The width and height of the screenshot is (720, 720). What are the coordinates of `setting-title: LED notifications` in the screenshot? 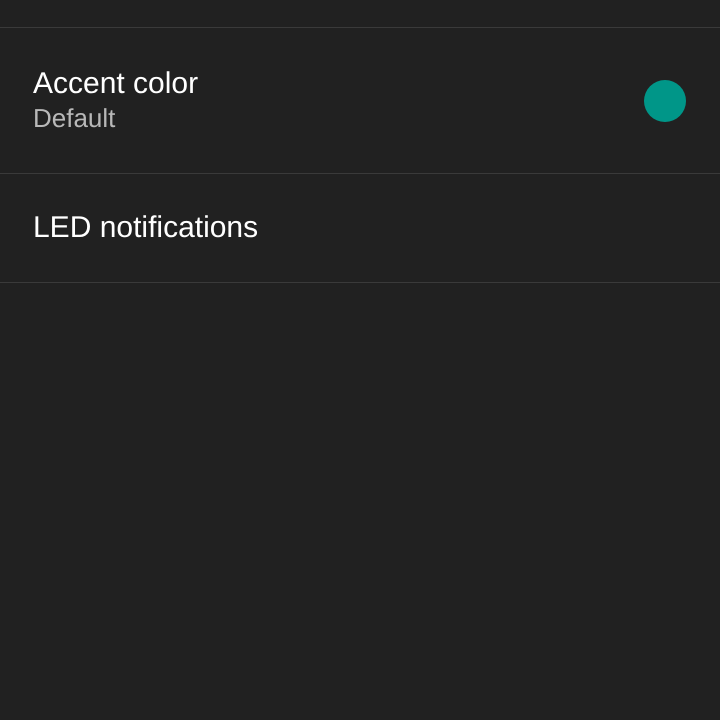 It's located at (145, 228).